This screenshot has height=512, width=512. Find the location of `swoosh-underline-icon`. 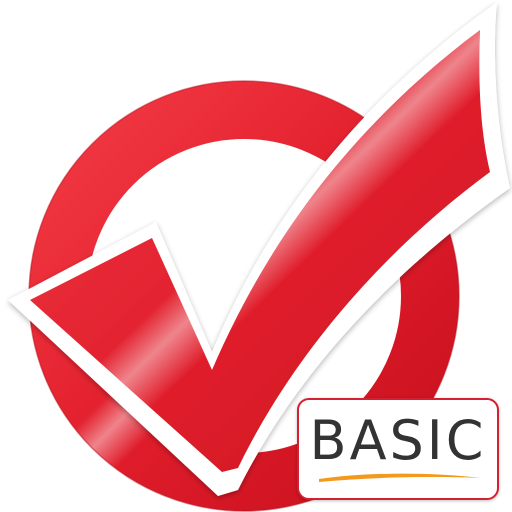

swoosh-underline-icon is located at coordinates (400, 477).